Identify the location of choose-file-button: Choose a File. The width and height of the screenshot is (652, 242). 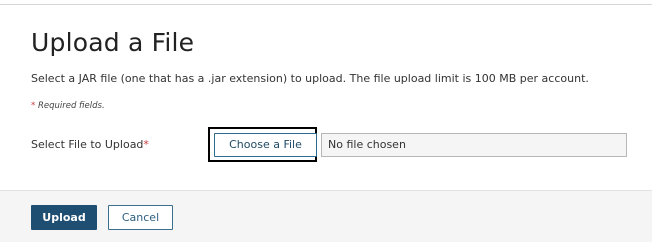
(265, 145).